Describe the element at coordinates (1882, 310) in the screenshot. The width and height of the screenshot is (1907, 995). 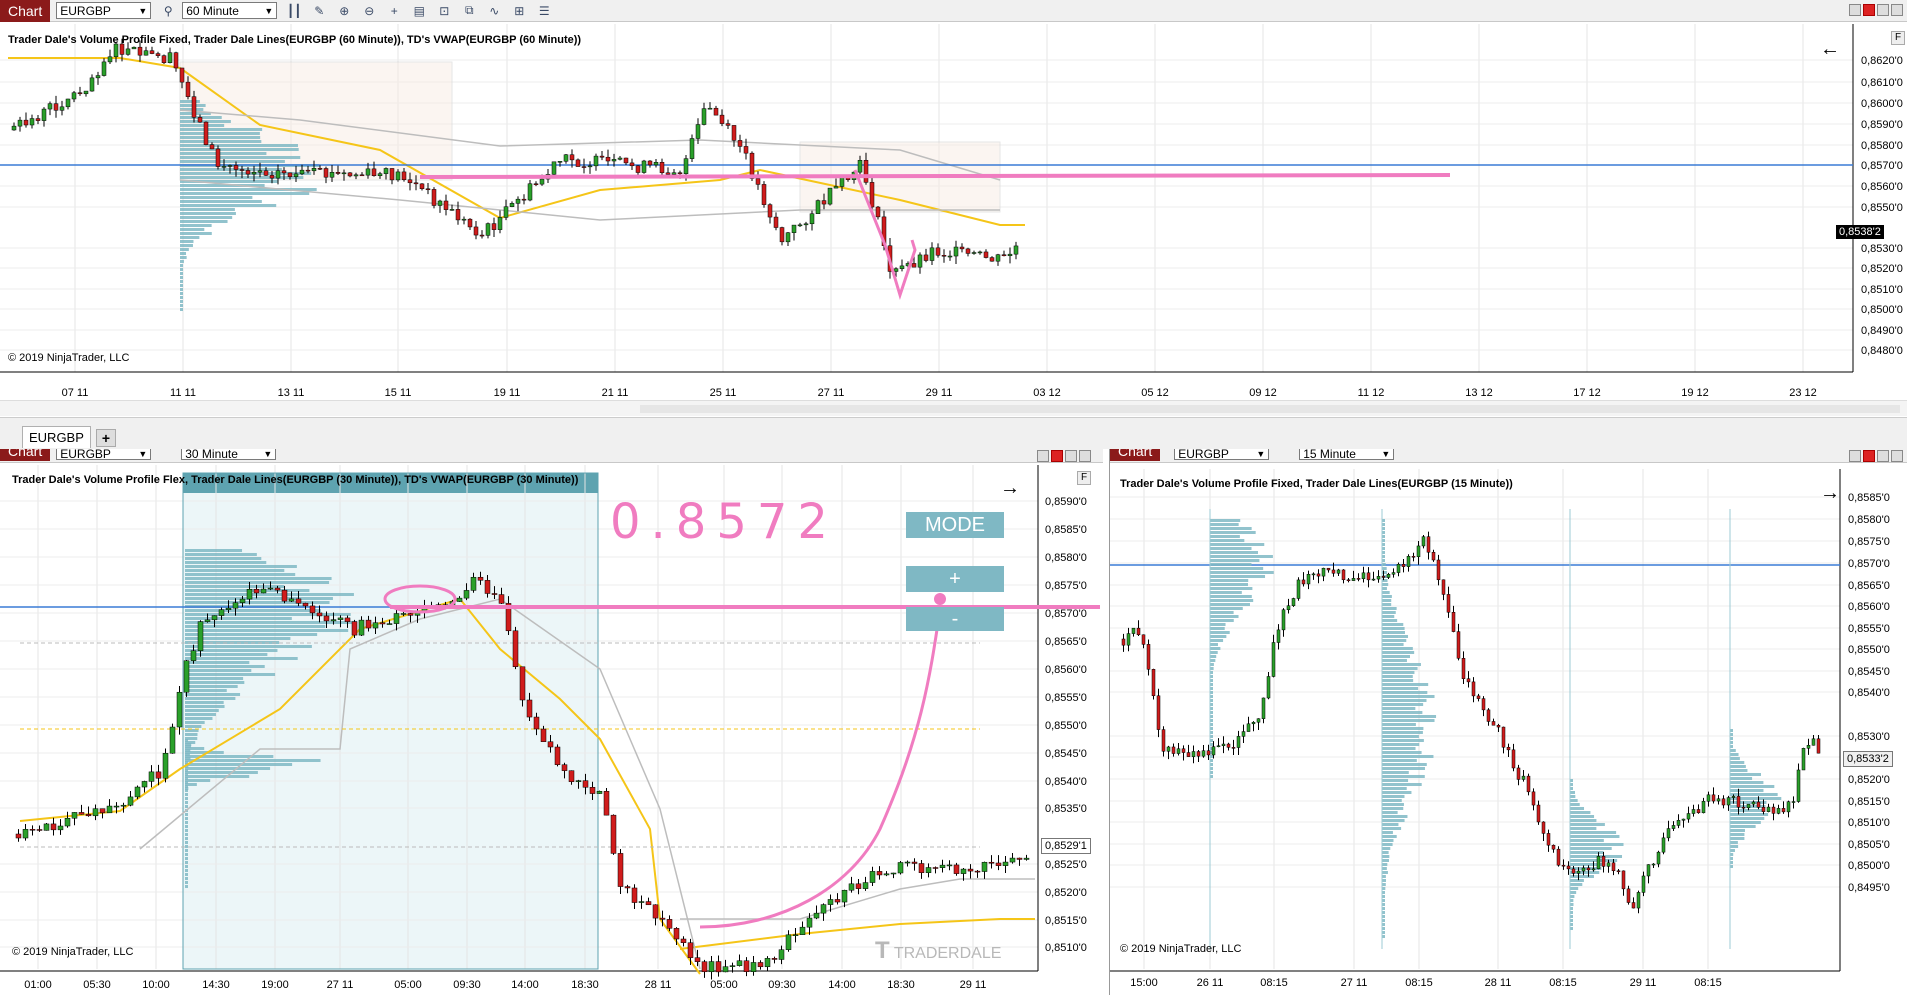
I see `price-tick-label: 0,8500'0` at that location.